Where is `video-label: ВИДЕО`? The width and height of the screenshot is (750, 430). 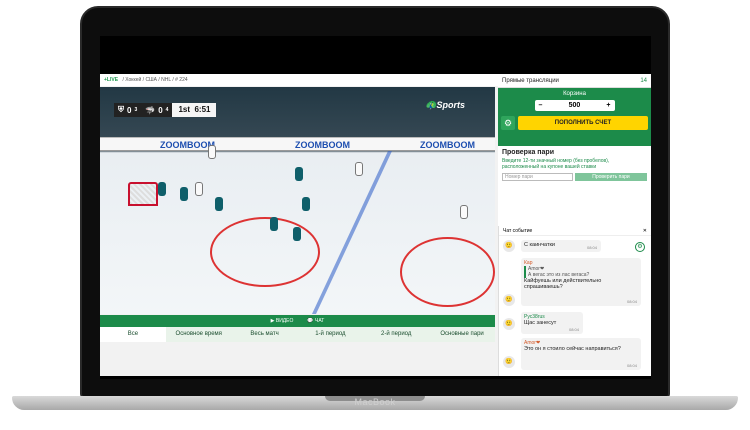 video-label: ВИДЕО is located at coordinates (284, 321).